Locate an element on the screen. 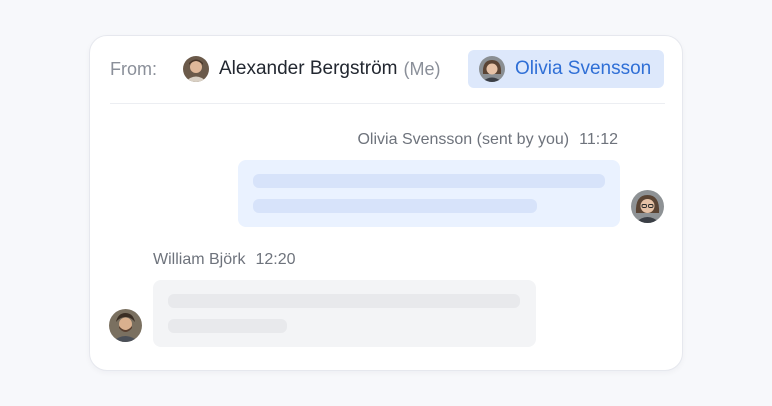 The image size is (772, 406). from-label: From: is located at coordinates (133, 69).